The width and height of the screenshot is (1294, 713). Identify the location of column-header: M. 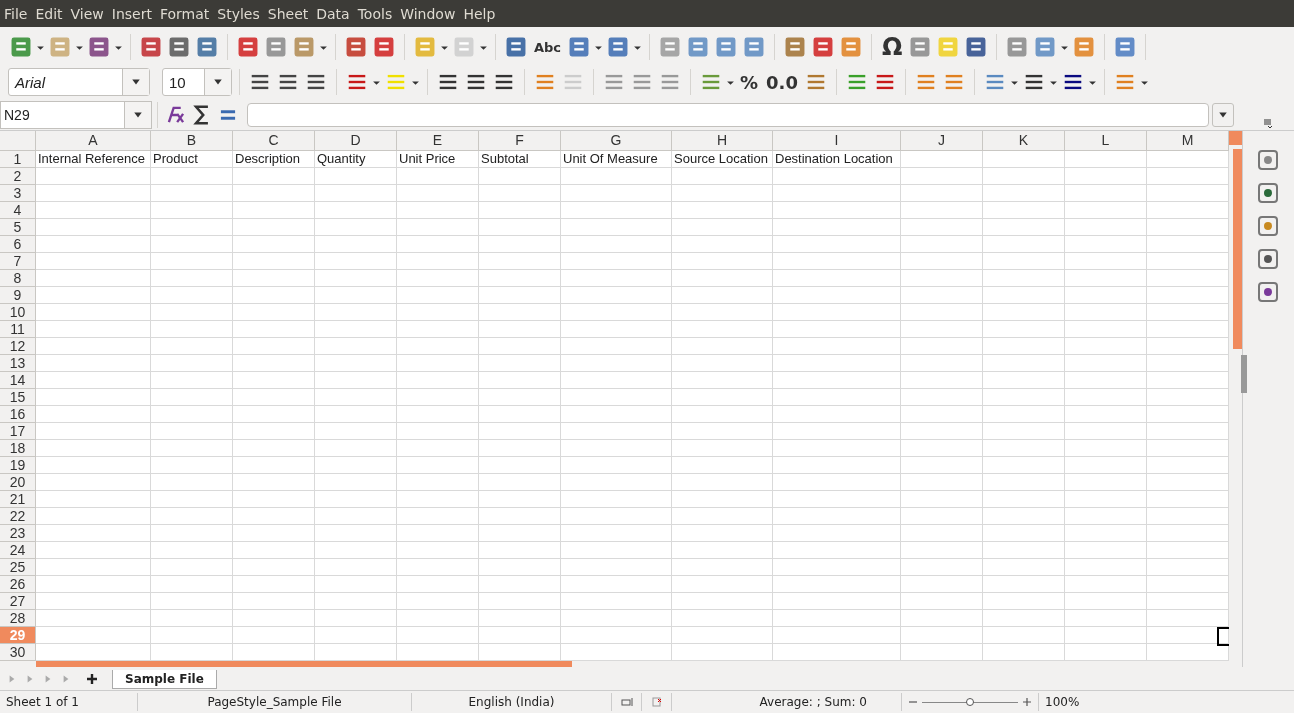
(1188, 141).